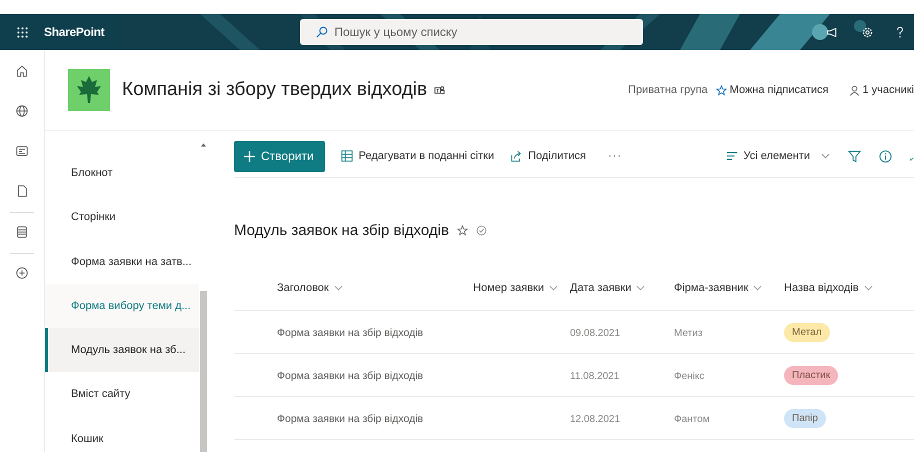  I want to click on megaphone-icon, so click(832, 32).